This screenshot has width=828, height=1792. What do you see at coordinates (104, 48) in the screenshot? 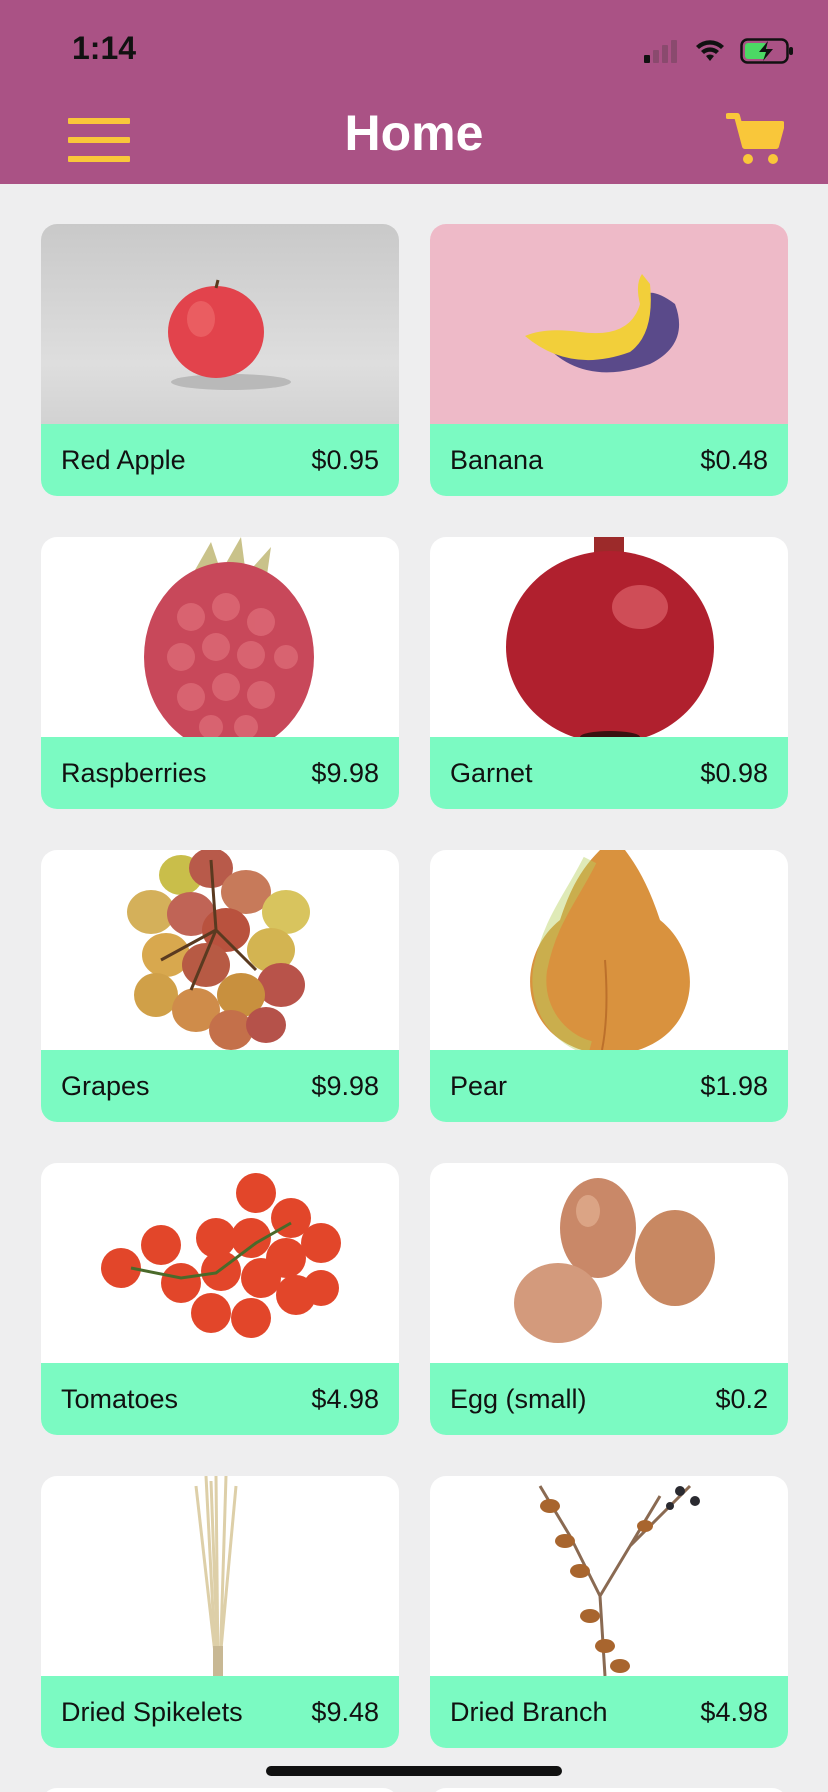
I see `status-time: 1:14` at bounding box center [104, 48].